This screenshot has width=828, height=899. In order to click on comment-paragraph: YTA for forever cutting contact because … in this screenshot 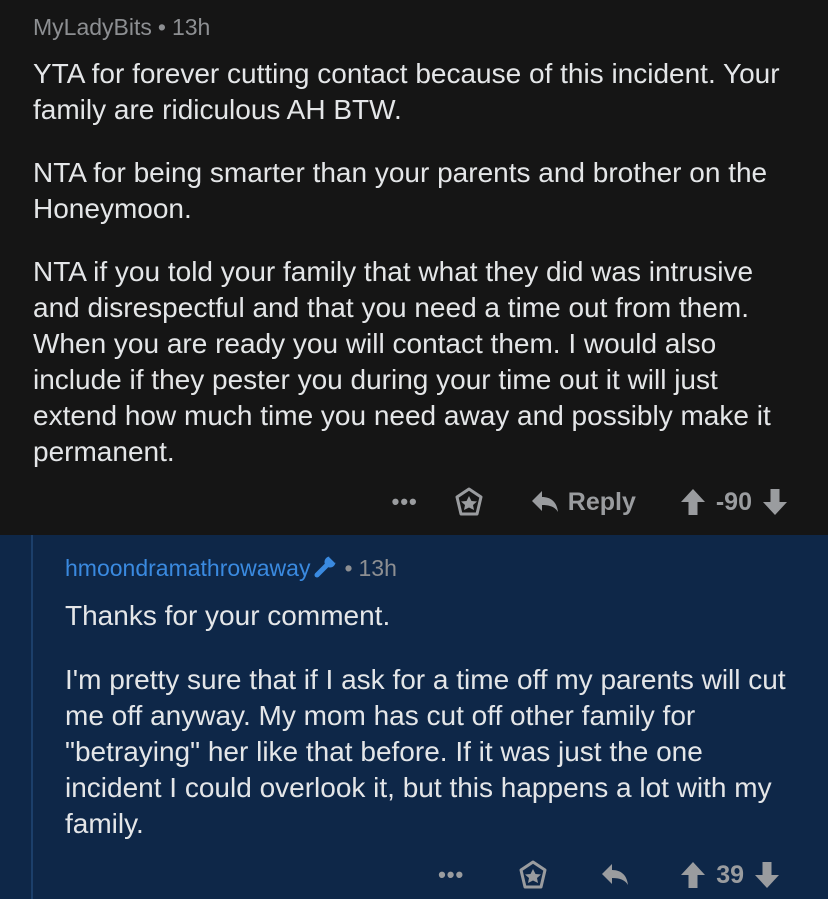, I will do `click(406, 91)`.